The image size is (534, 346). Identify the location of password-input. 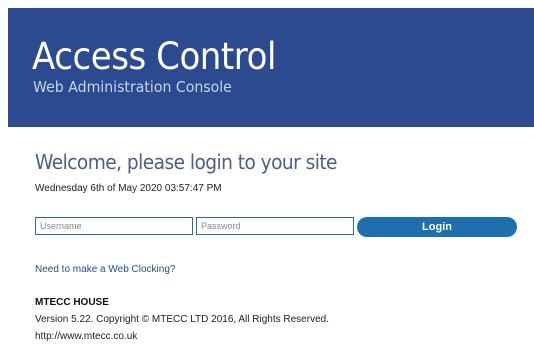
(275, 226).